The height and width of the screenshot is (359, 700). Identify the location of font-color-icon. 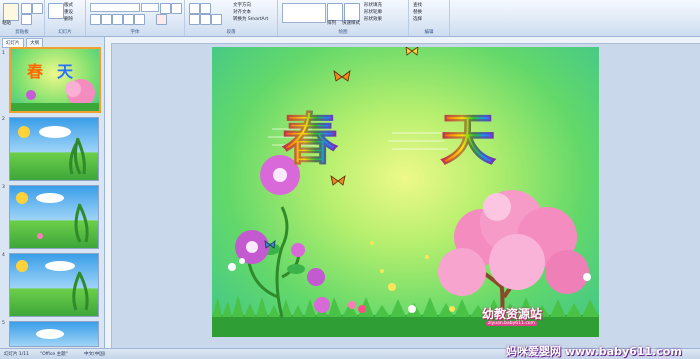
(161, 19).